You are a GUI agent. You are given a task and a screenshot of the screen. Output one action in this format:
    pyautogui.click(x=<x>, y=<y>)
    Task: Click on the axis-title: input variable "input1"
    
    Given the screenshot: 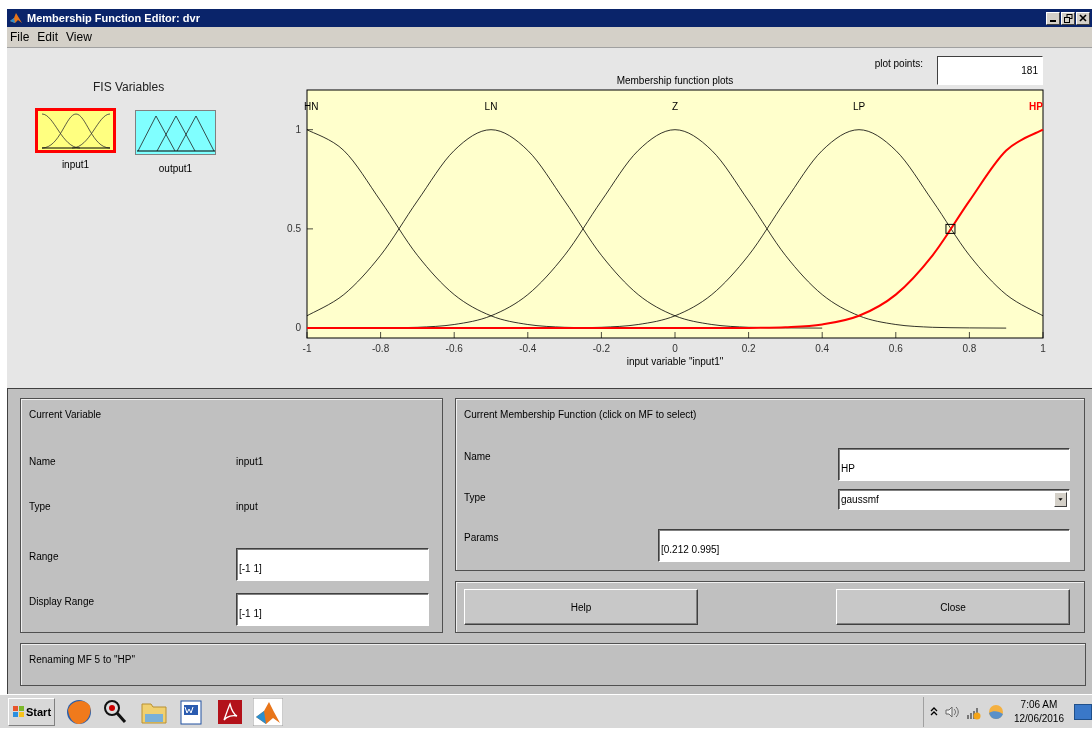 What is the action you would take?
    pyautogui.click(x=675, y=361)
    